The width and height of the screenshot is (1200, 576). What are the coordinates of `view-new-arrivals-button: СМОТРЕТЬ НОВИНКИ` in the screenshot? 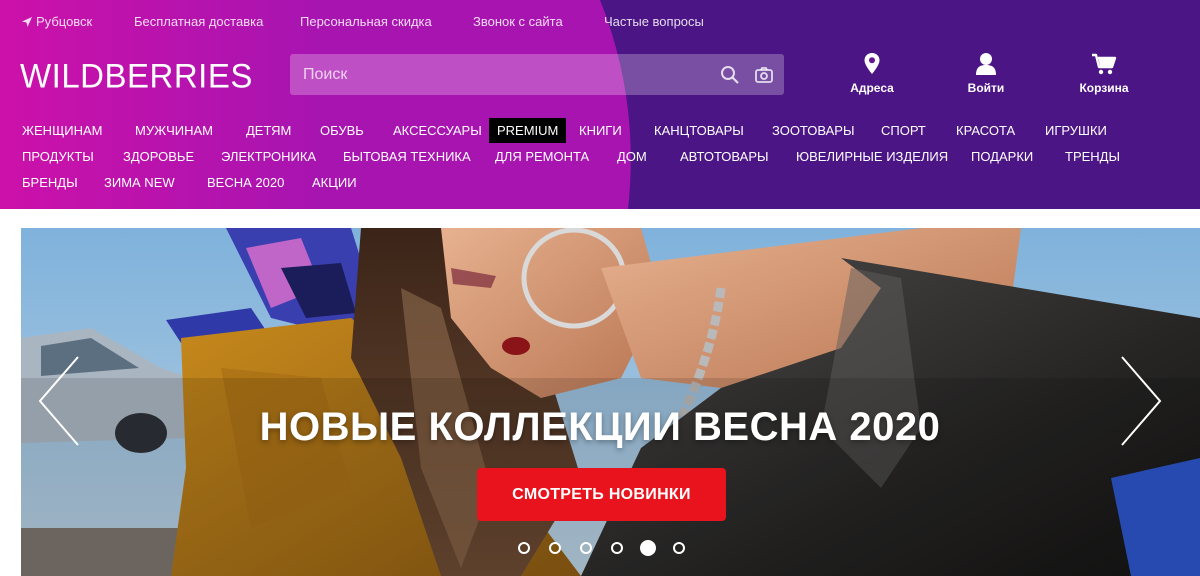 It's located at (601, 494).